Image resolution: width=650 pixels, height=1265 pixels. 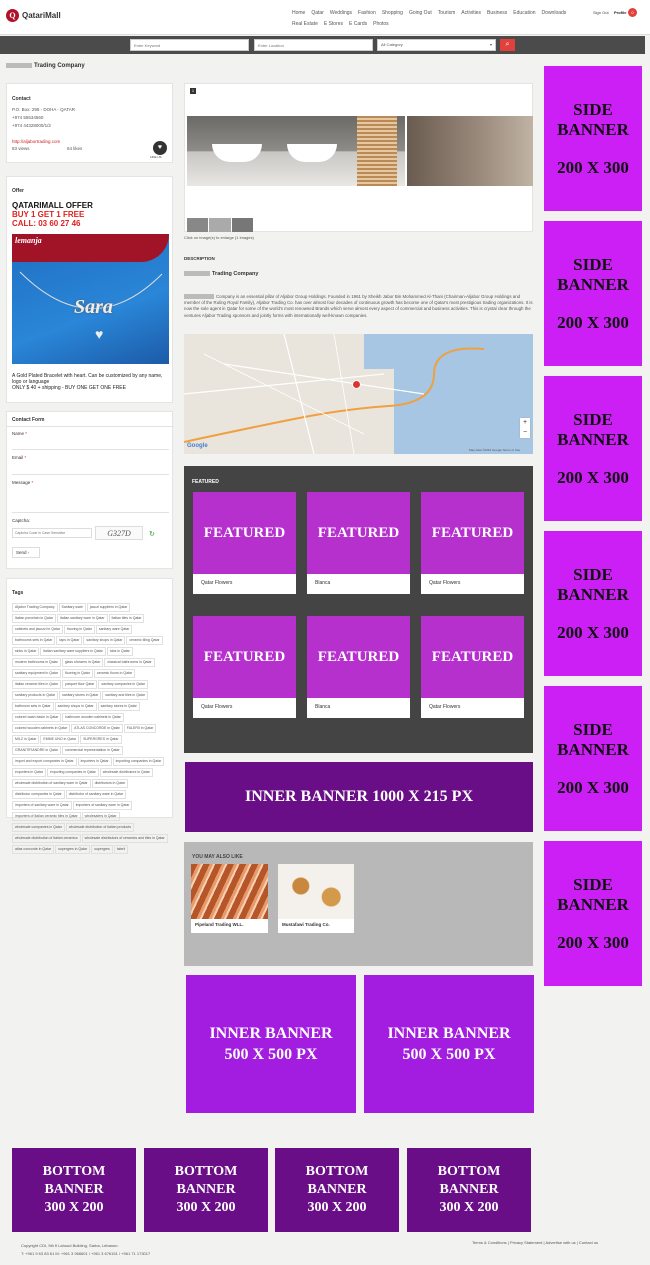 What do you see at coordinates (43, 126) in the screenshot?
I see `contact-phone-2: +974 44328000/1/2` at bounding box center [43, 126].